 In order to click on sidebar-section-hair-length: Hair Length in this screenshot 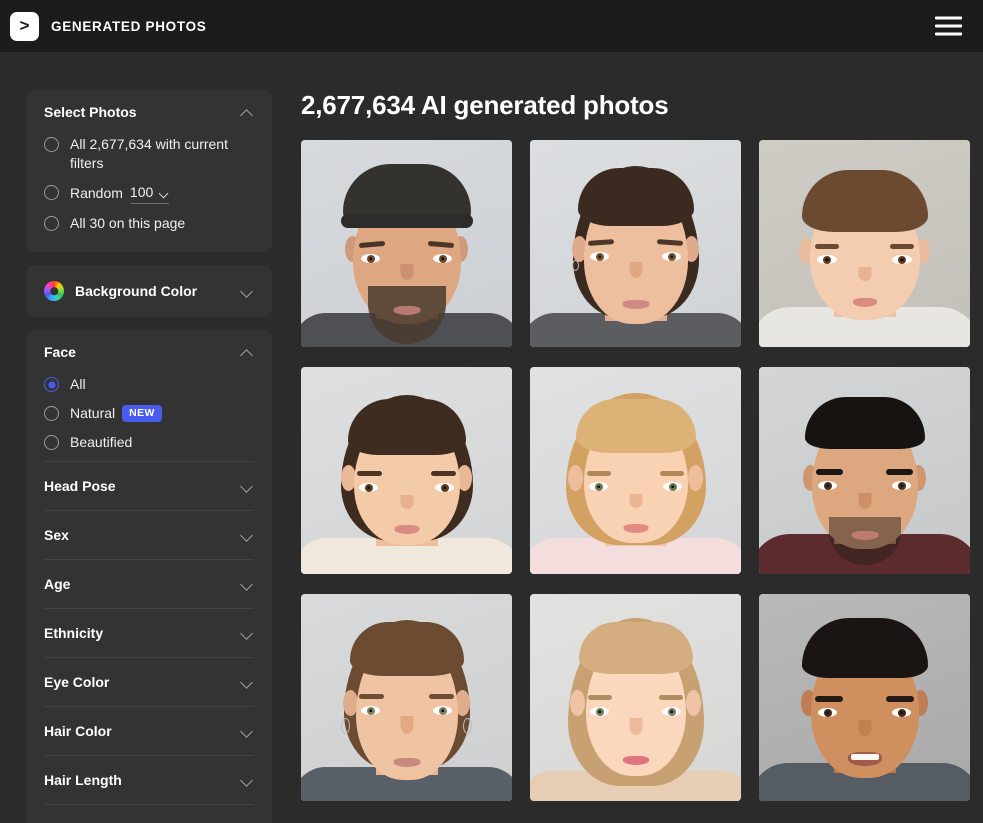, I will do `click(149, 779)`.